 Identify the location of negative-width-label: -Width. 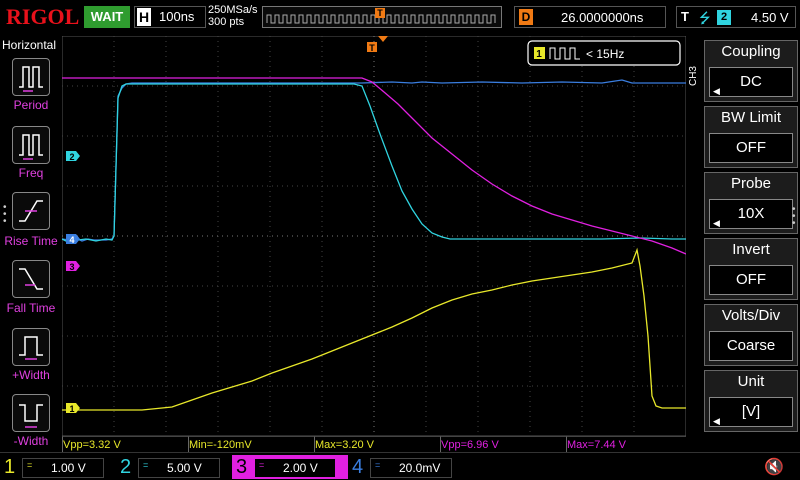
(31, 441).